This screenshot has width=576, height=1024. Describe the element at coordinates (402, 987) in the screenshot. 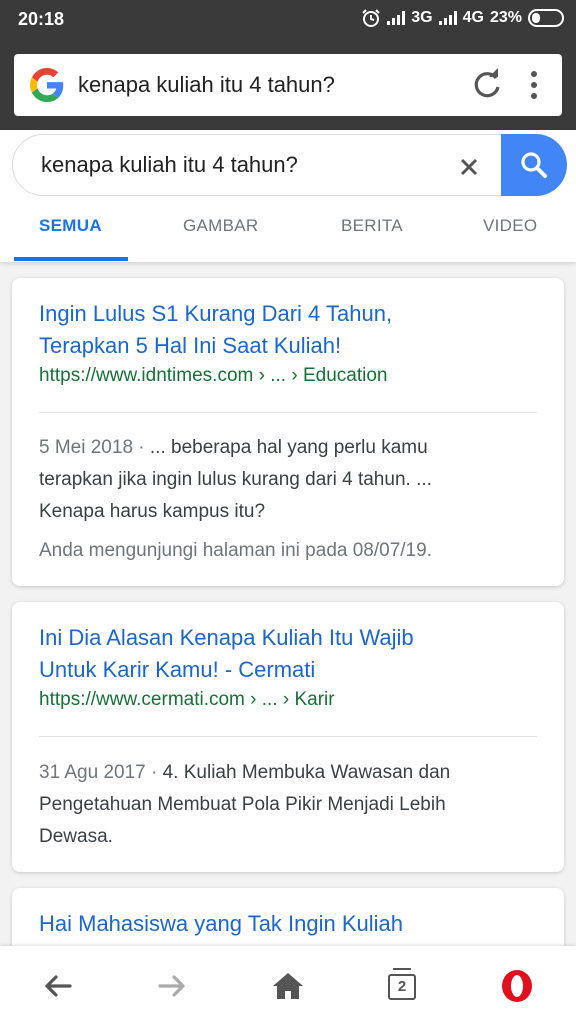

I see `tab-count: 2` at that location.